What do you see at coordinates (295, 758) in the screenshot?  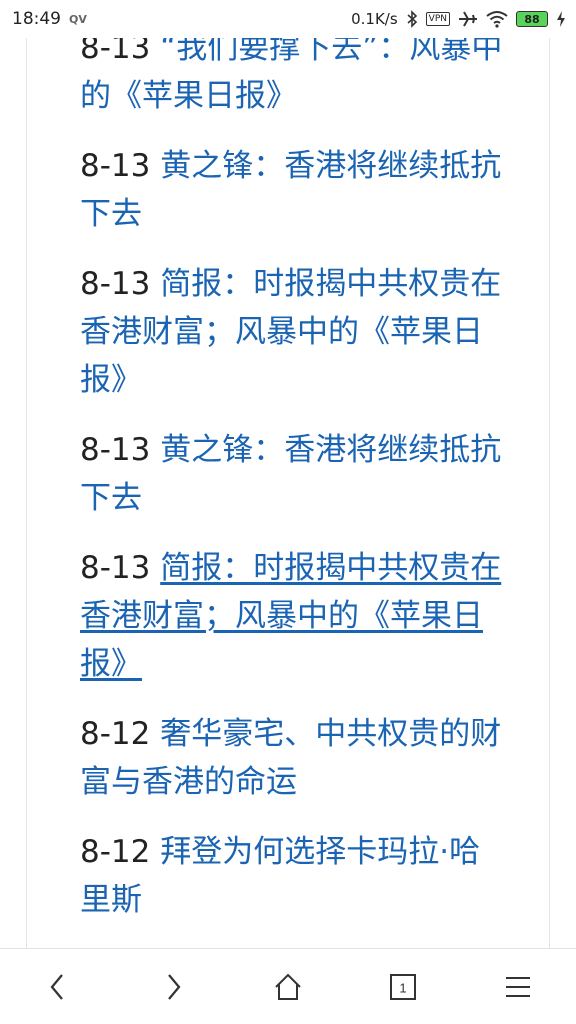 I see `news-item: 8-12 奢华豪宅、中共权贵的财富与香港的命运` at bounding box center [295, 758].